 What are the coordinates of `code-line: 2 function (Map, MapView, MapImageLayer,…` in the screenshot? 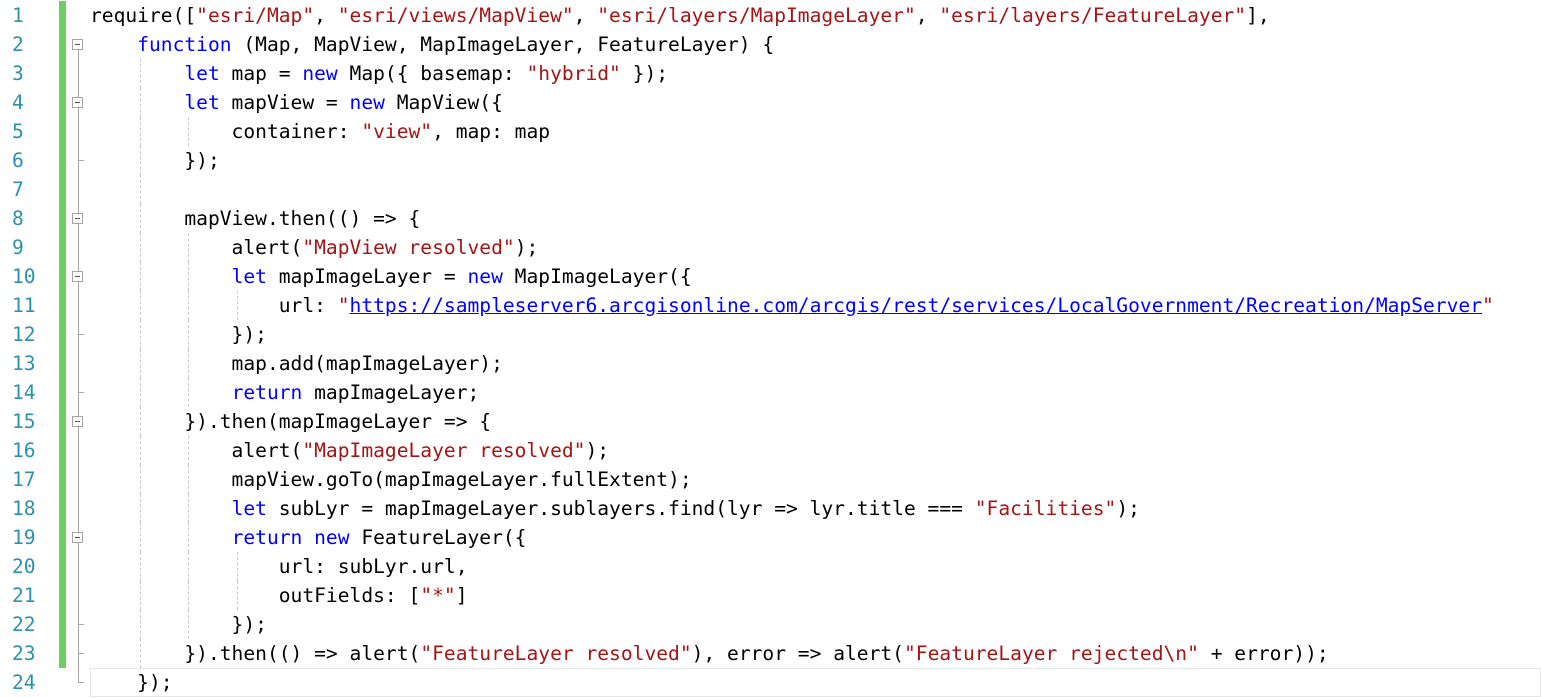 It's located at (770, 44).